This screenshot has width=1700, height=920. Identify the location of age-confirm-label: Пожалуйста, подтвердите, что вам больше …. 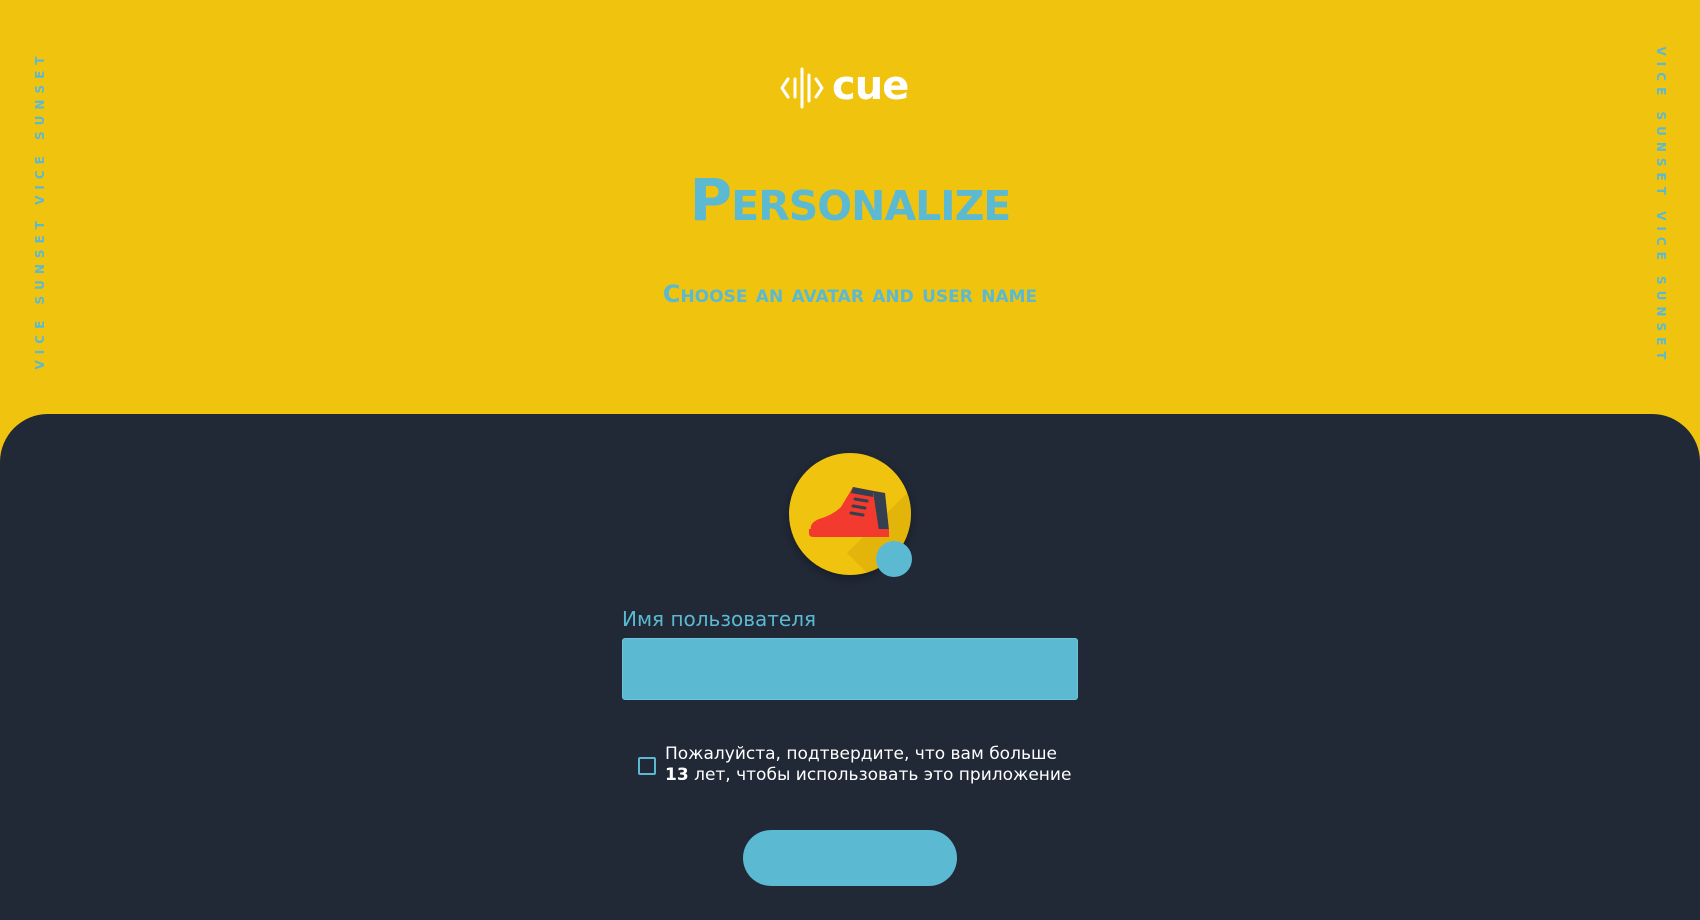
(875, 765).